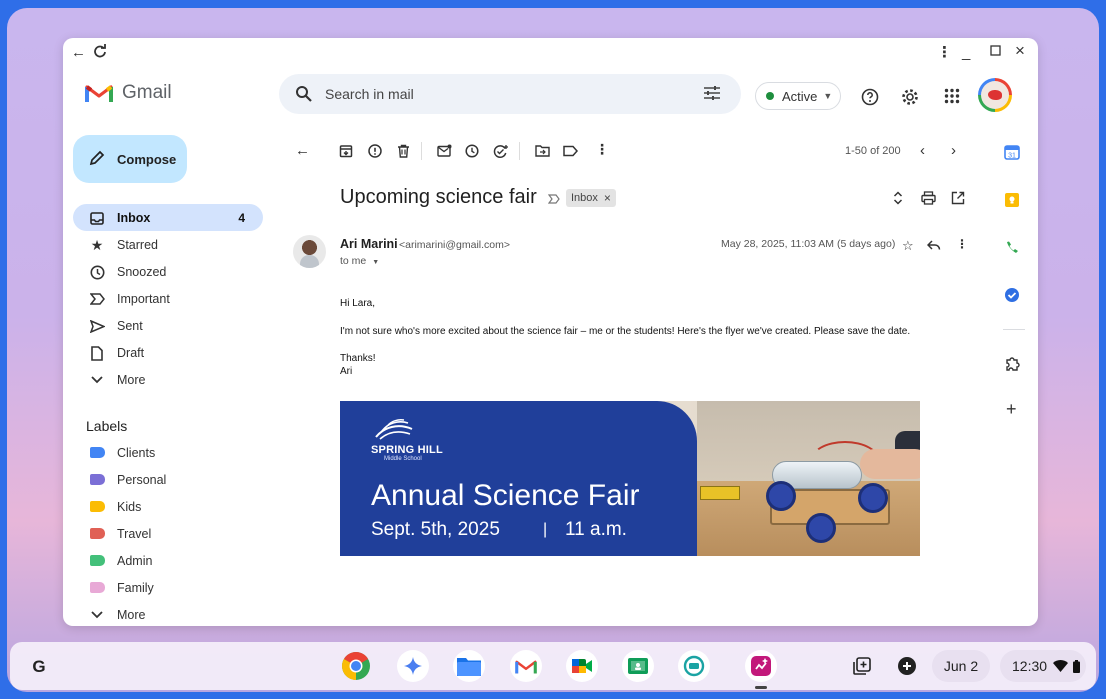  What do you see at coordinates (135, 560) in the screenshot?
I see `label-name: Admin` at bounding box center [135, 560].